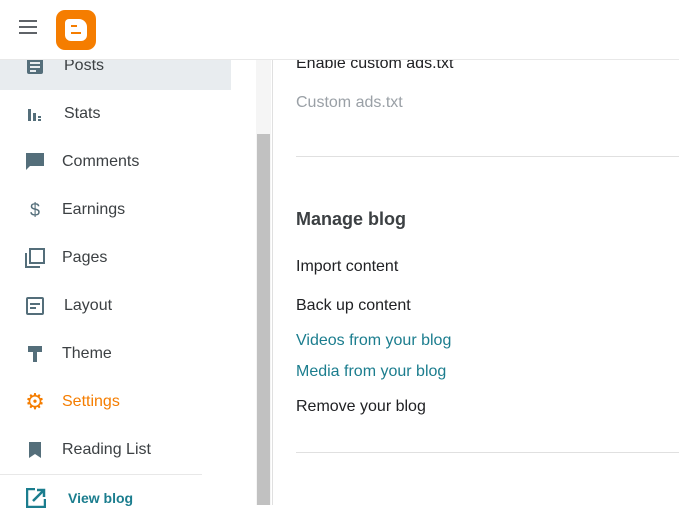 This screenshot has width=679, height=511. What do you see at coordinates (115, 258) in the screenshot?
I see `sidebar-item-pages: Pages` at bounding box center [115, 258].